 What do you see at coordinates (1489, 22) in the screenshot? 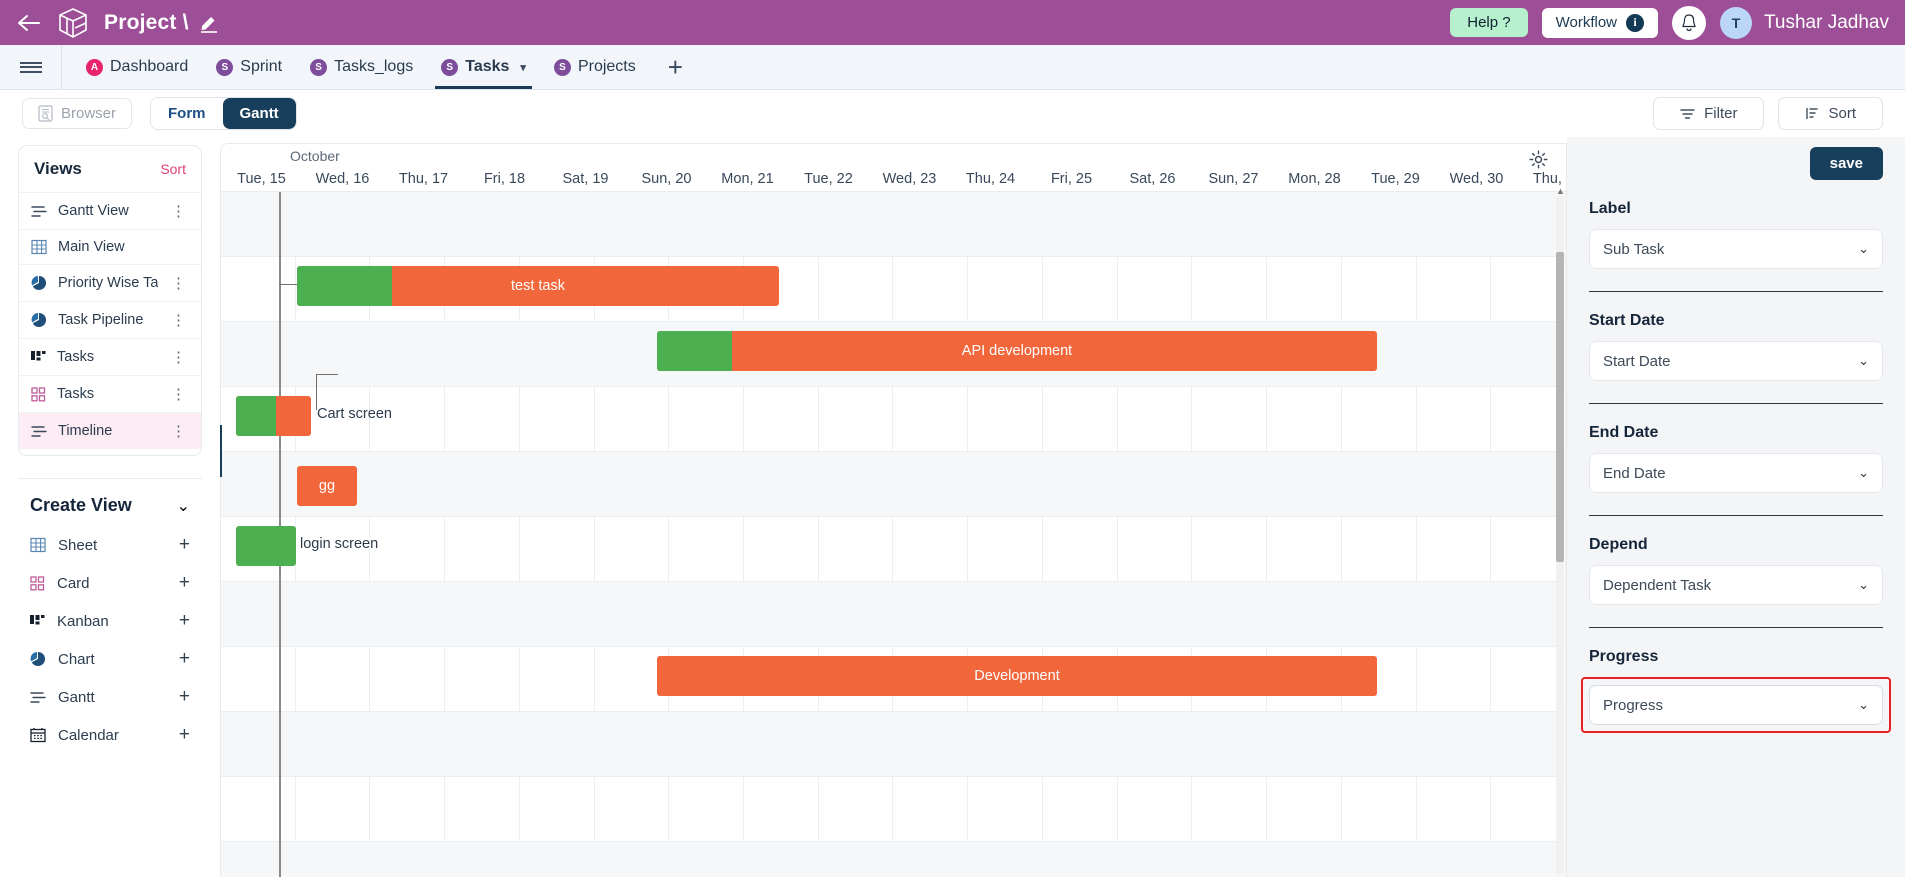
I see `help-button: Help ?` at bounding box center [1489, 22].